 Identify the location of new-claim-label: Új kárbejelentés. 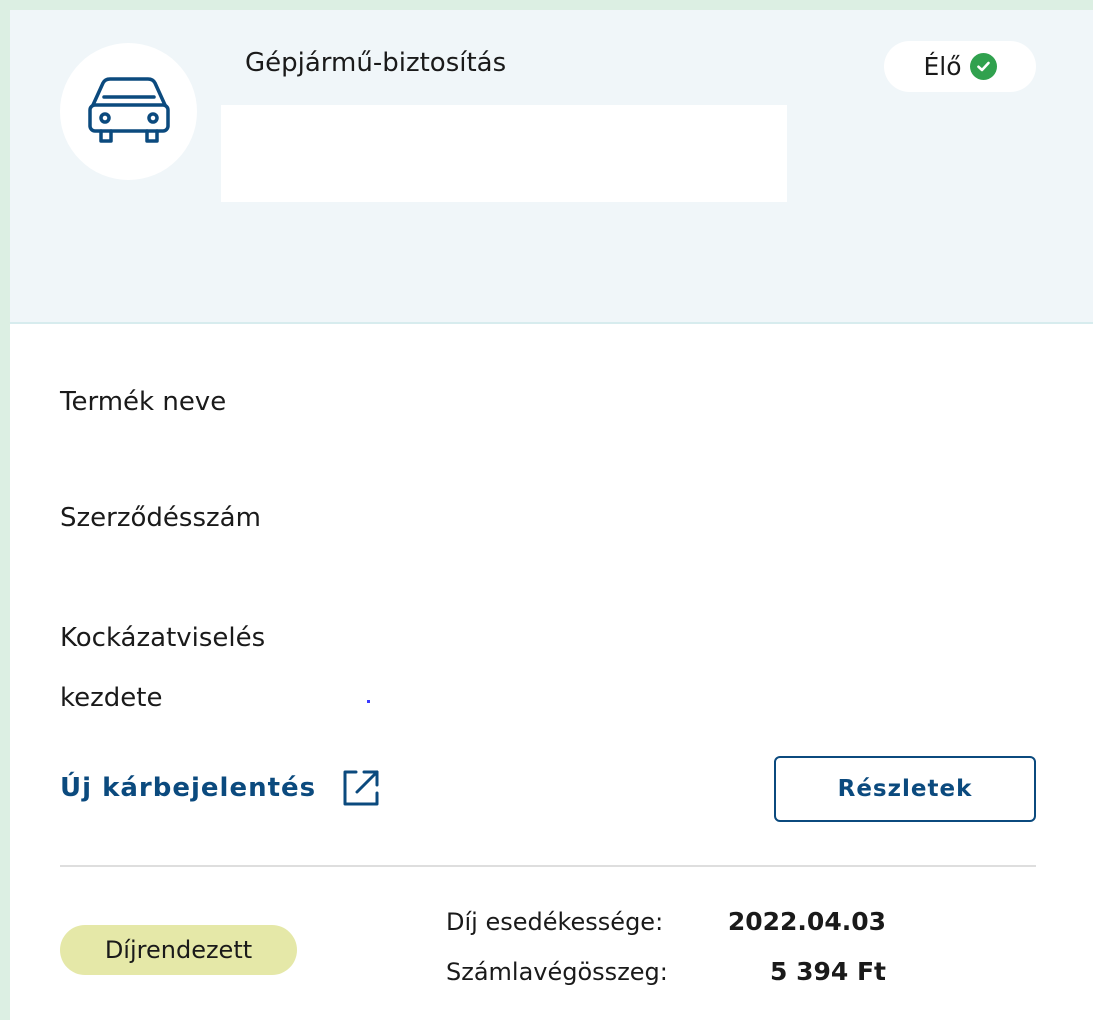
(188, 788).